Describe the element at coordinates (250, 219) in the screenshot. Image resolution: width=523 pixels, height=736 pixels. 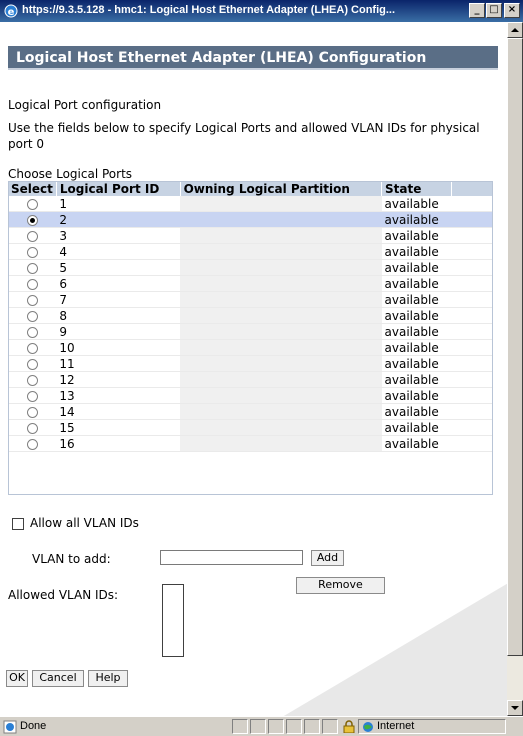
I see `table-row: 2 available` at that location.